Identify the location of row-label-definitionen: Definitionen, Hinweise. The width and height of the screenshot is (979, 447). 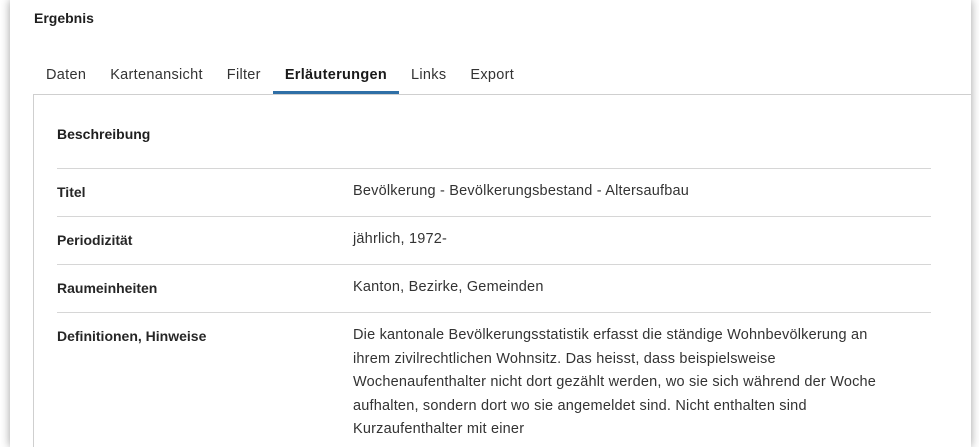
(132, 336).